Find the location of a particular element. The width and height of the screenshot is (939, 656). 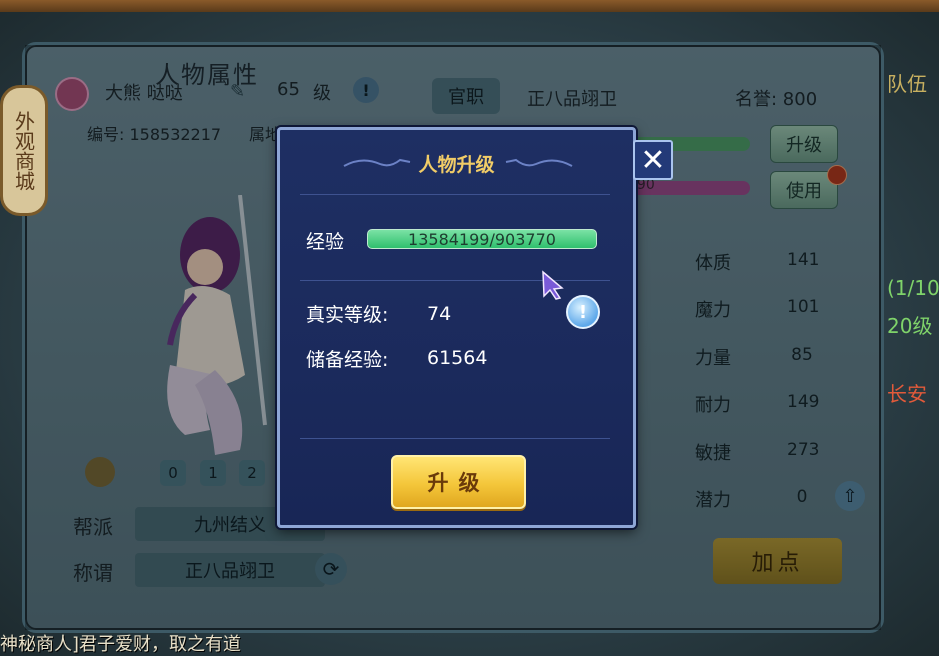

dialog-title: 人物升级 is located at coordinates (456, 165).